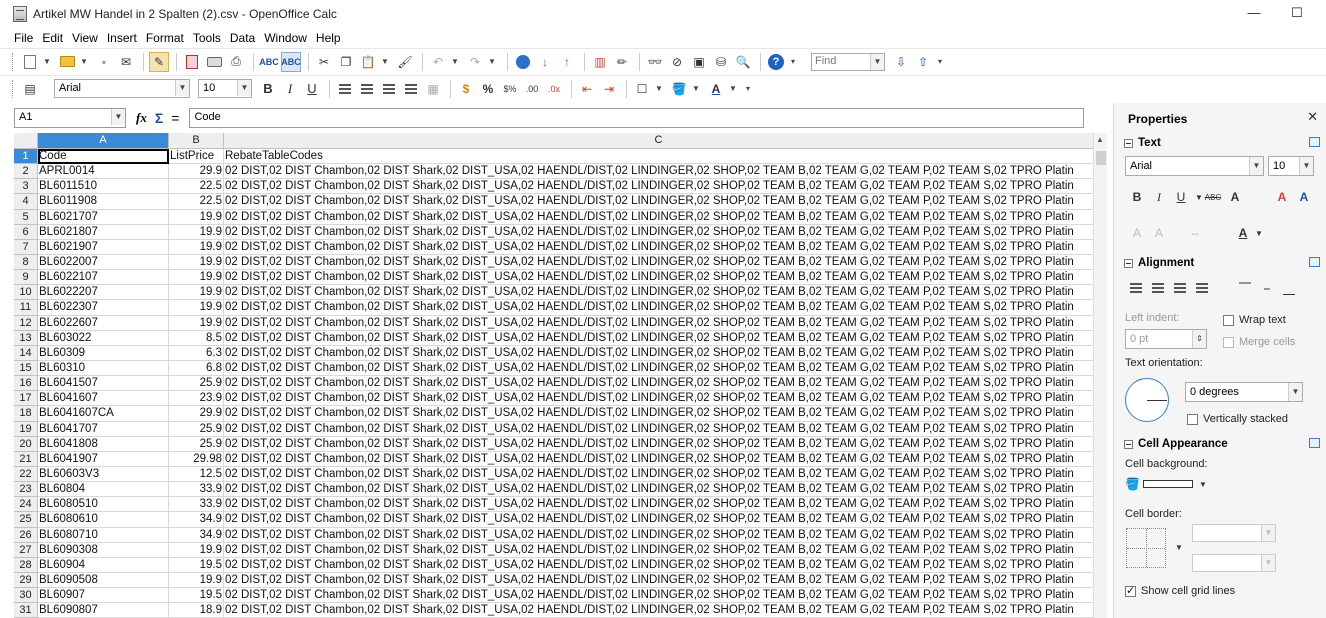  What do you see at coordinates (748, 89) in the screenshot?
I see `format-toolbar-options-icon: ▾` at bounding box center [748, 89].